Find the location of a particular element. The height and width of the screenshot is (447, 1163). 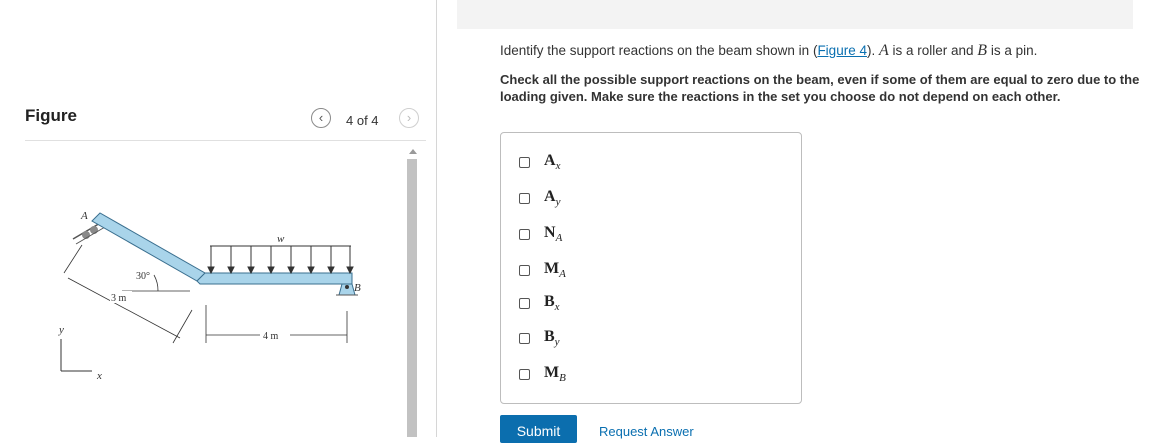

next-figure-button: › is located at coordinates (409, 118).